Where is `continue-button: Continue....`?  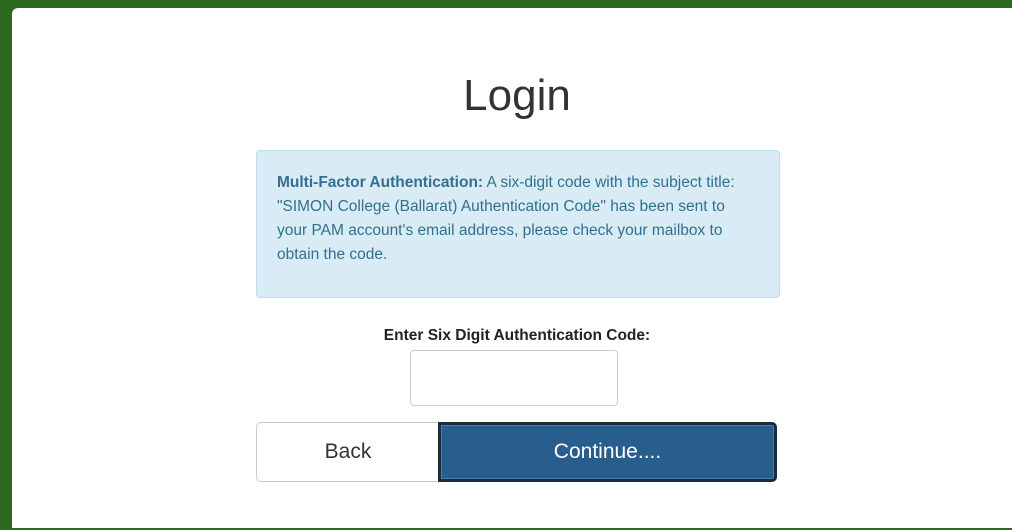
continue-button: Continue.... is located at coordinates (607, 452).